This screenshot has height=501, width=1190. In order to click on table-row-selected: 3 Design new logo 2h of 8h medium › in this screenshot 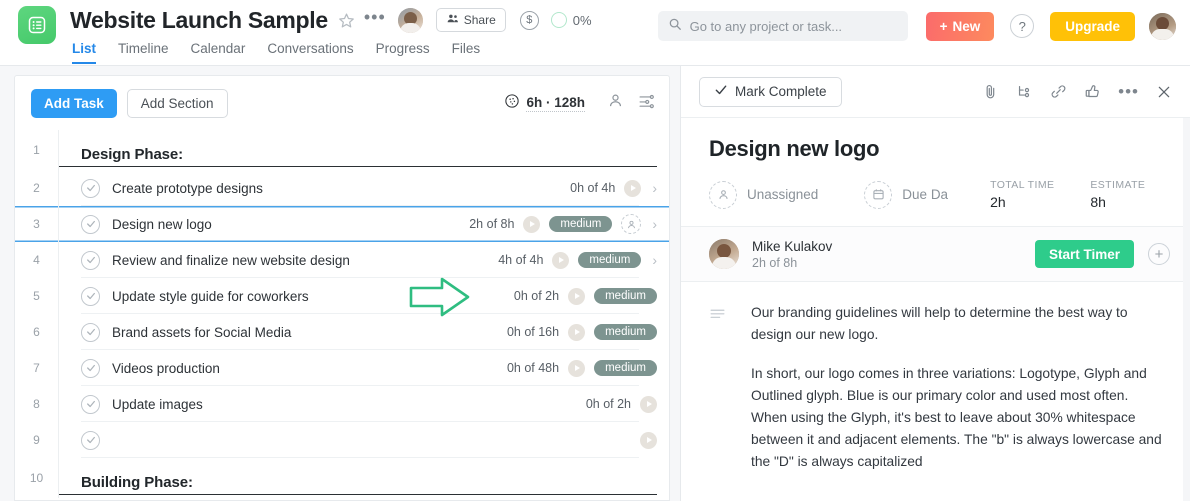, I will do `click(342, 224)`.